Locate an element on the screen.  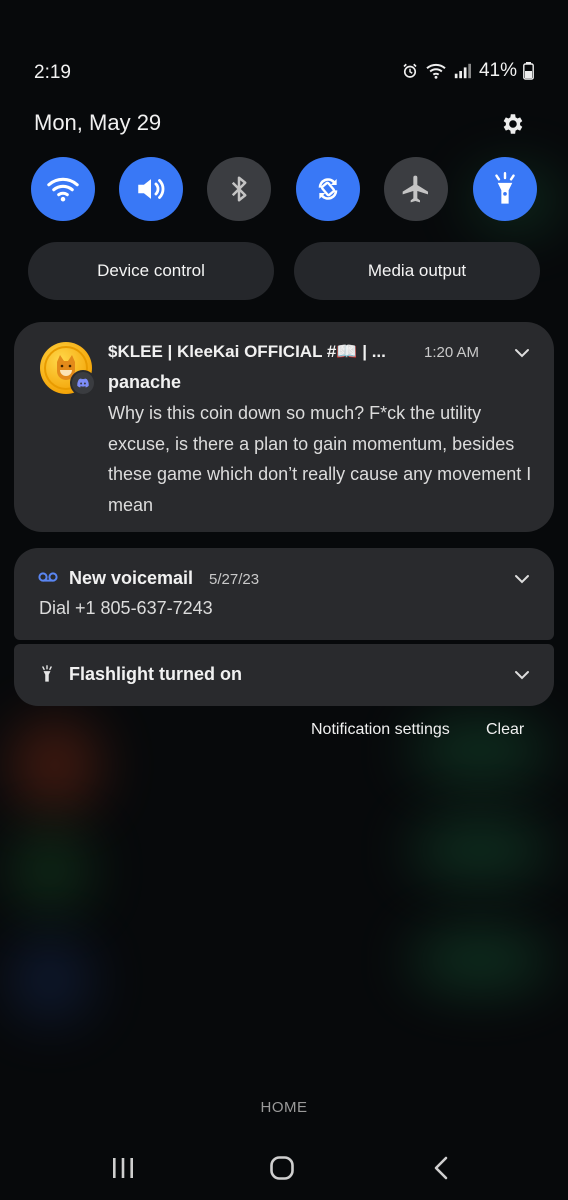
rotate-icon is located at coordinates (328, 189).